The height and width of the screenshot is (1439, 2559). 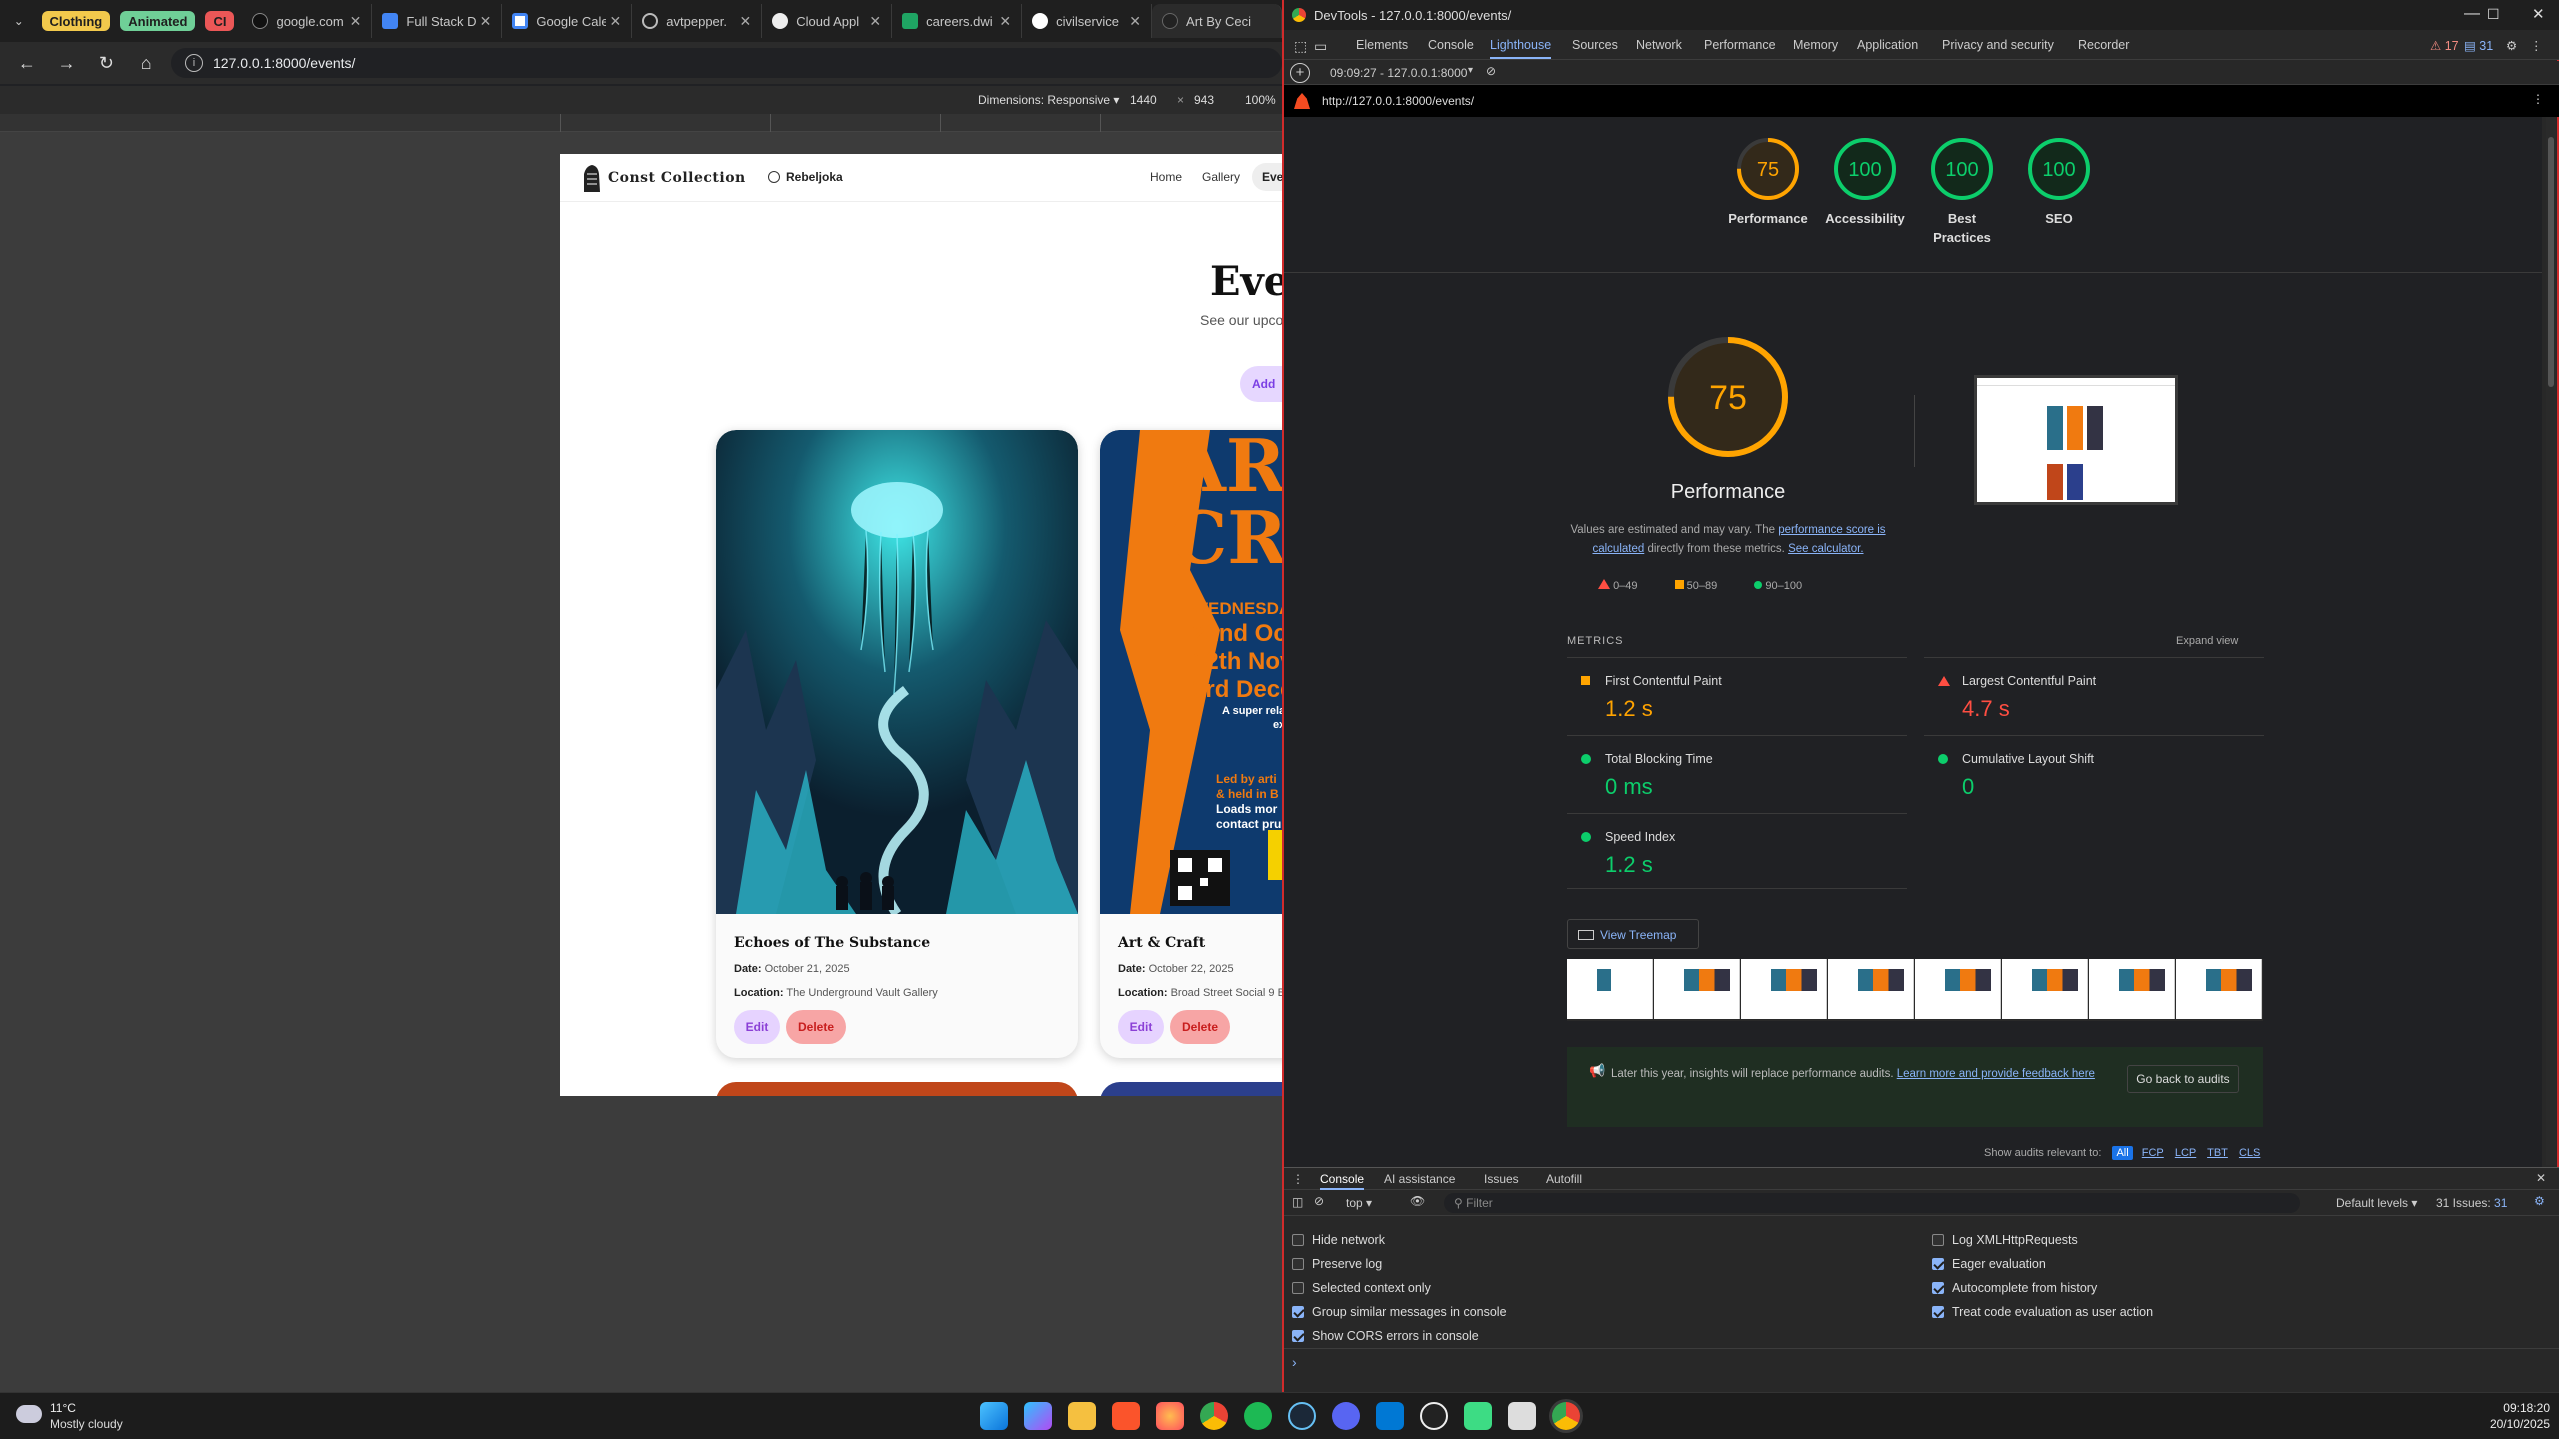 What do you see at coordinates (1398, 101) in the screenshot?
I see `report-url: http://127.0.0.1:8000/events/` at bounding box center [1398, 101].